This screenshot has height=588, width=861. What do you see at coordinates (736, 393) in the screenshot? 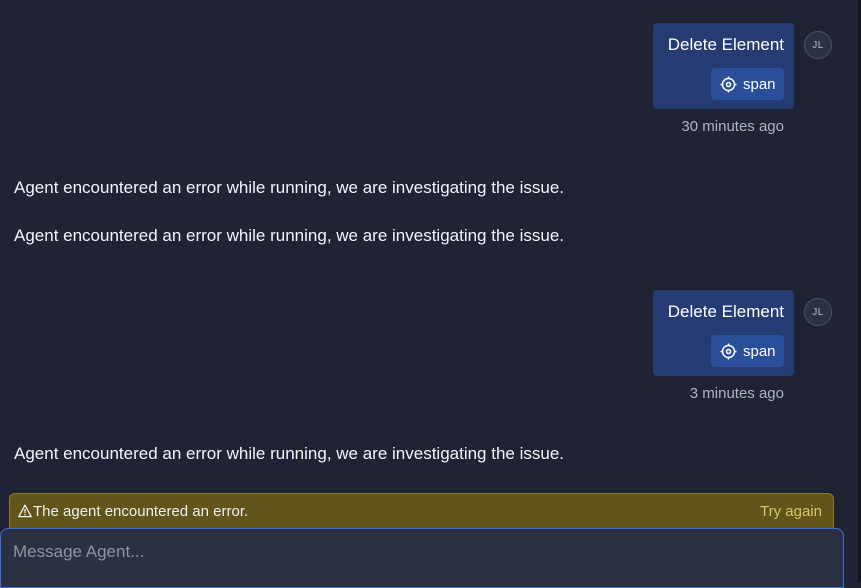
I see `message-timestamp: 3 minutes ago` at bounding box center [736, 393].